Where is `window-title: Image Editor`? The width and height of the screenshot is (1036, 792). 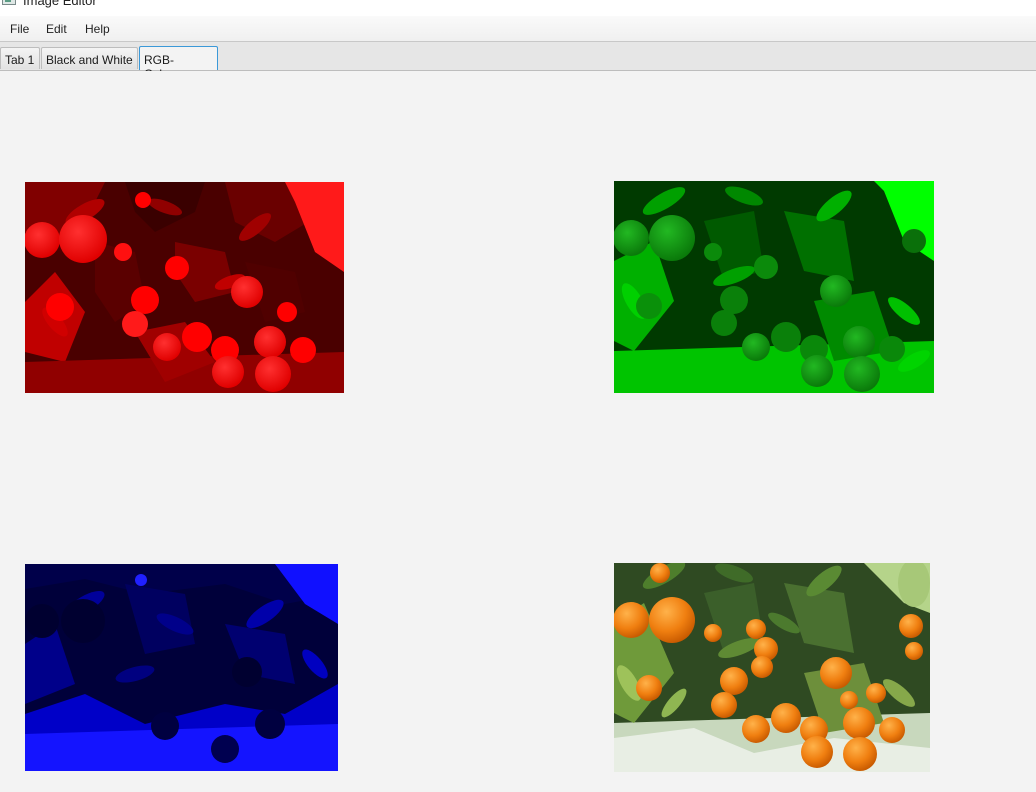 window-title: Image Editor is located at coordinates (60, 4).